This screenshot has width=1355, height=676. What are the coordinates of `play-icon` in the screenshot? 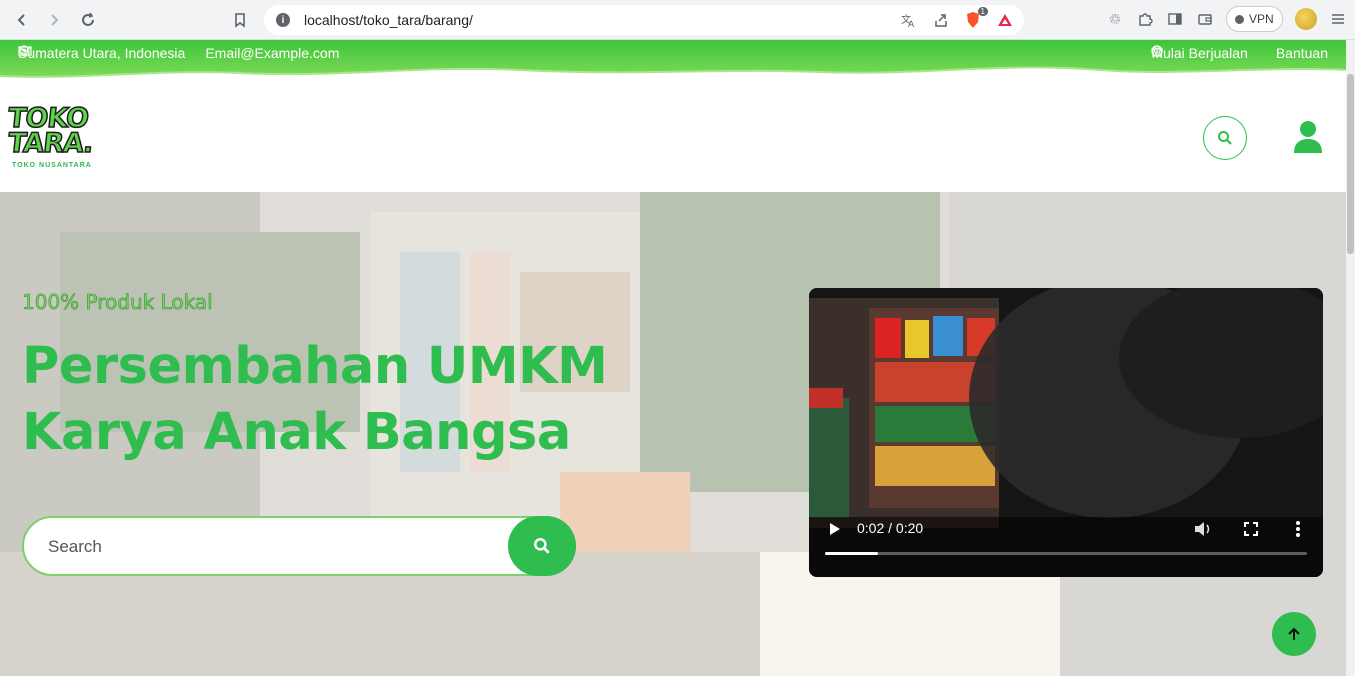 It's located at (835, 529).